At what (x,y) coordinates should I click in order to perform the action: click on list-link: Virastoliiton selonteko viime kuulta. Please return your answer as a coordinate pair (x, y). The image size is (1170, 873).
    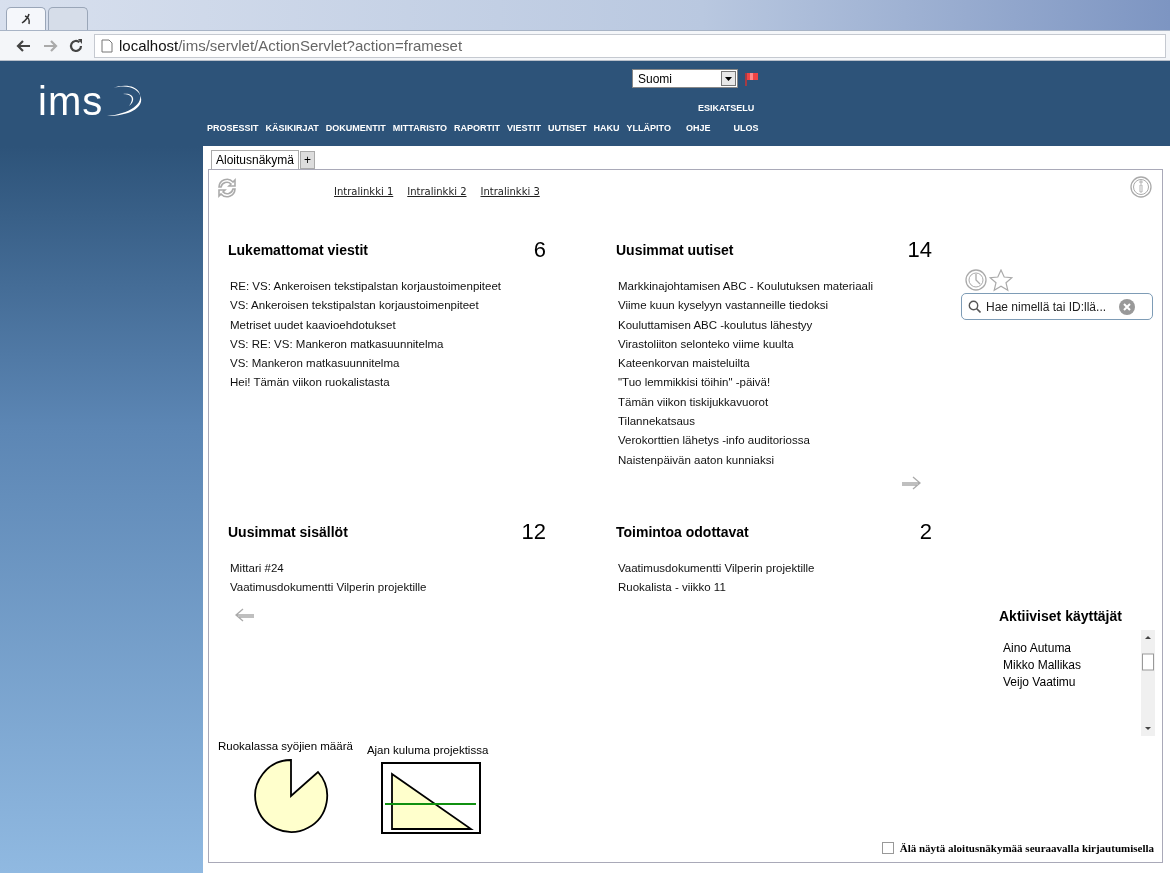
    Looking at the image, I should click on (789, 344).